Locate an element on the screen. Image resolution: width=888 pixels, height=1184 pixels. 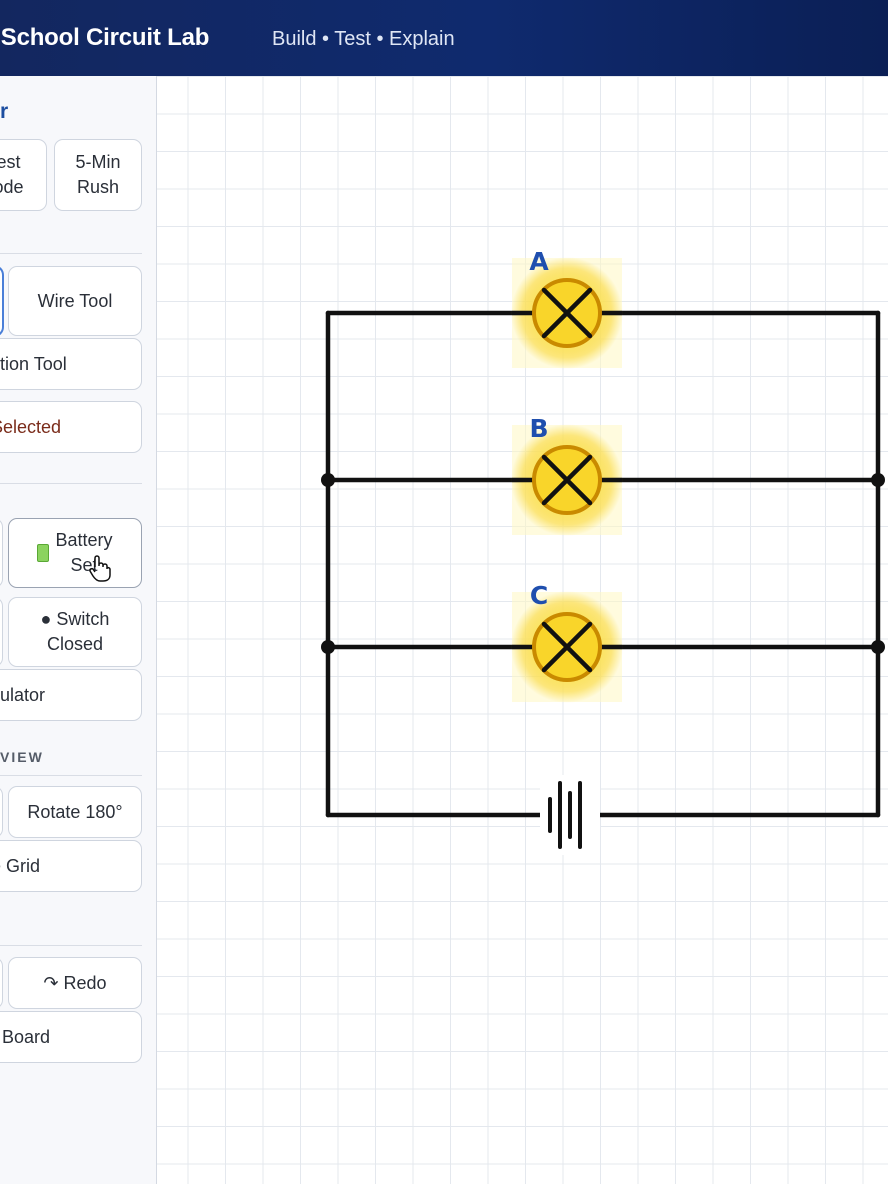
battery-symbol is located at coordinates (570, 815).